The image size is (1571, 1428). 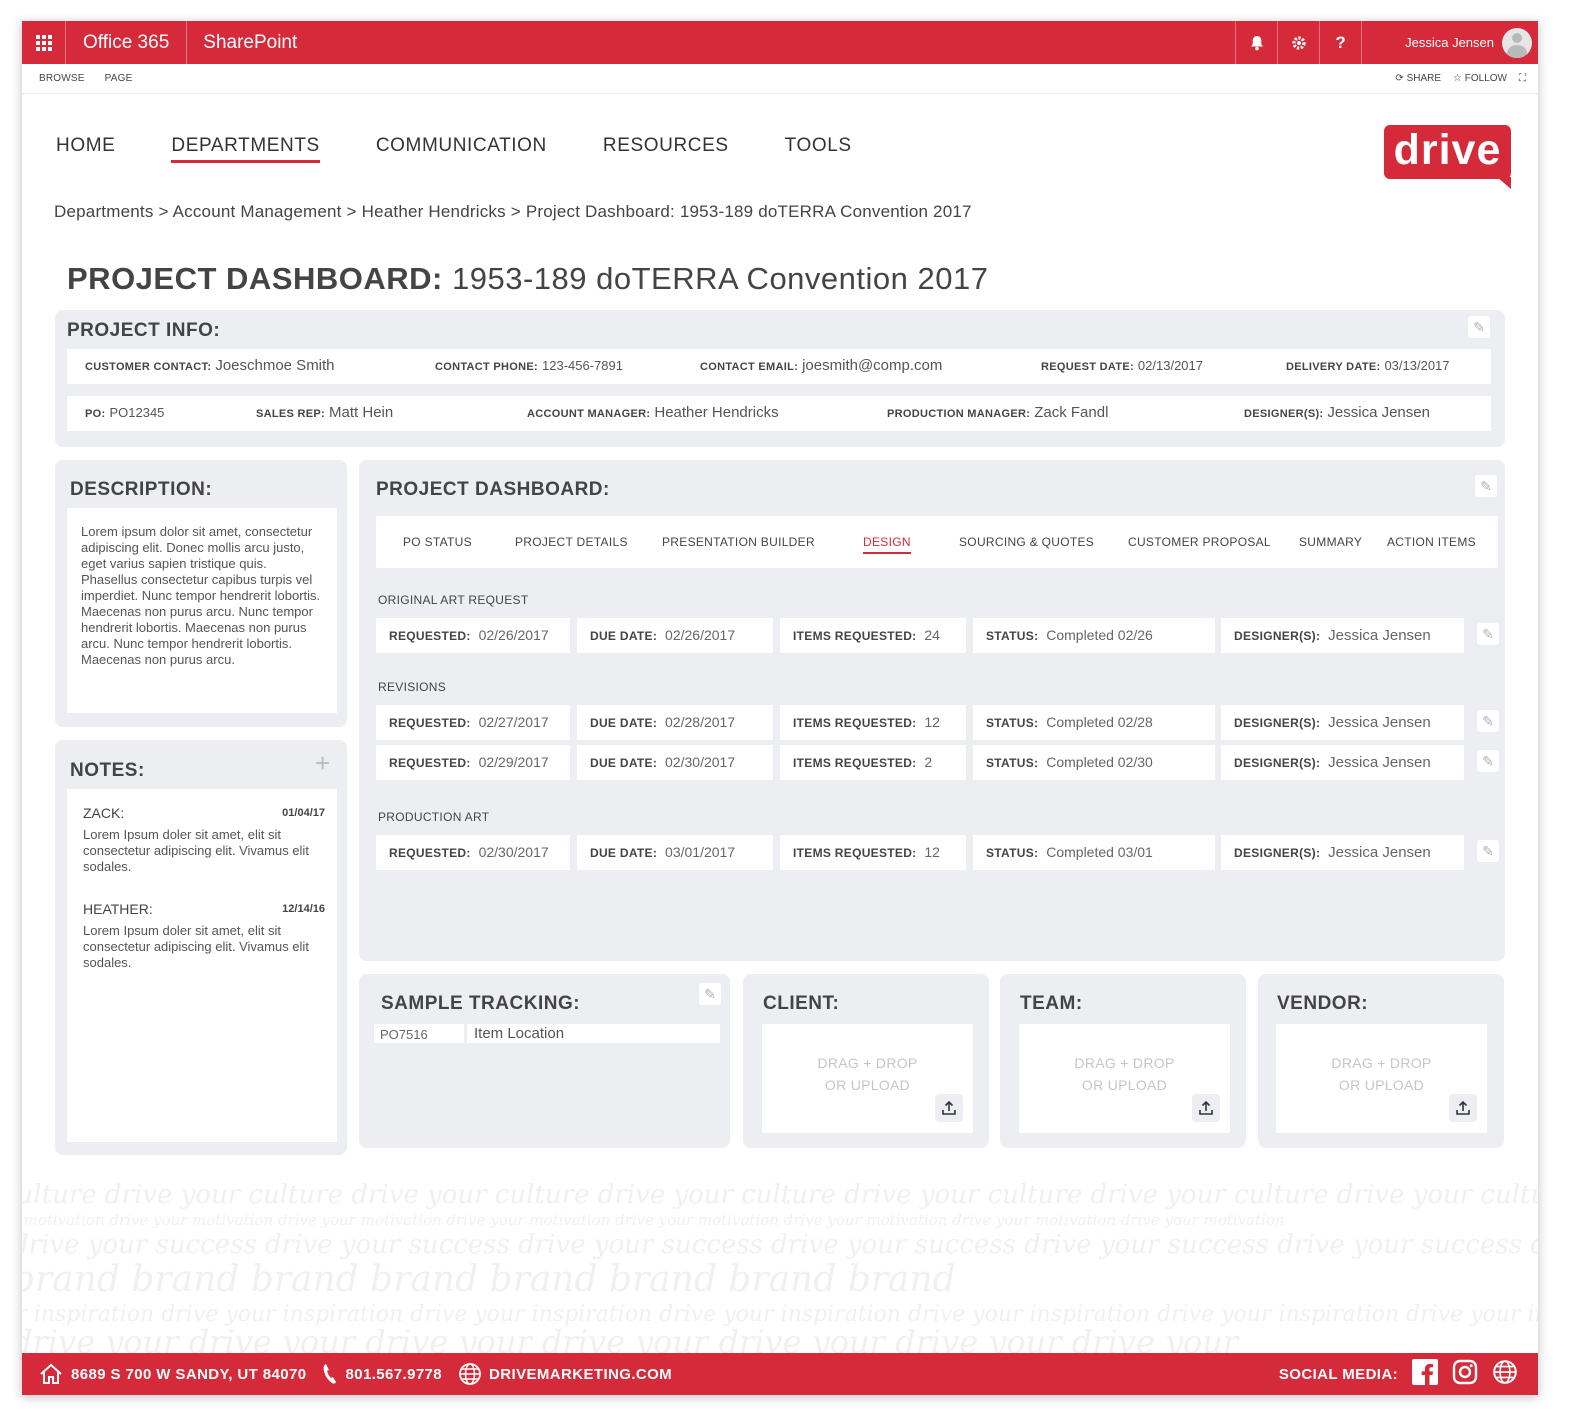 I want to click on ribbon-tab-page: PAGE, so click(x=119, y=78).